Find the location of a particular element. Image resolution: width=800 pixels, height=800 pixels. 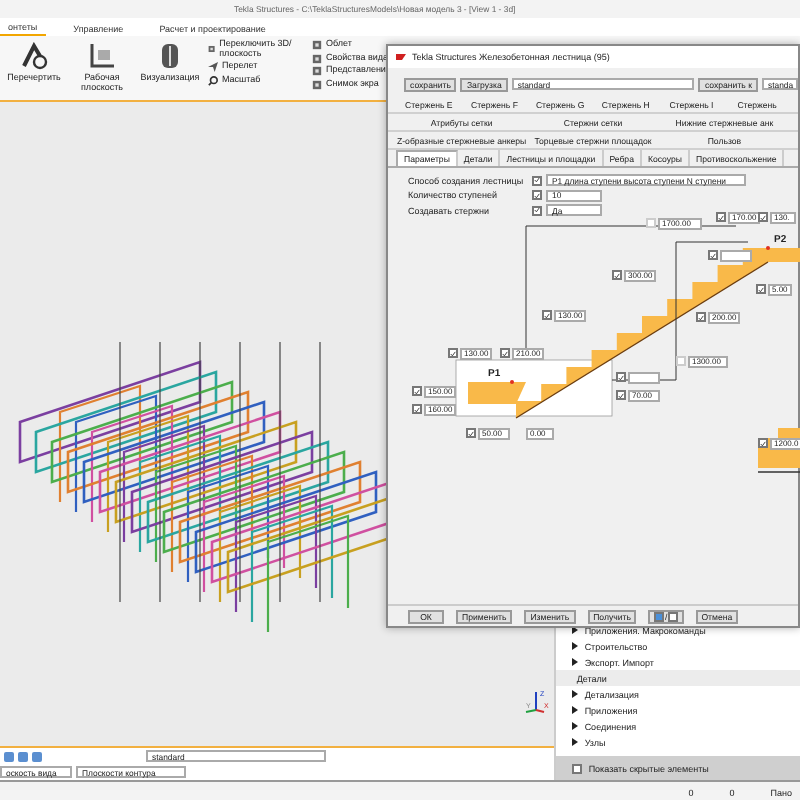

cylinder-icon is located at coordinates (170, 56).